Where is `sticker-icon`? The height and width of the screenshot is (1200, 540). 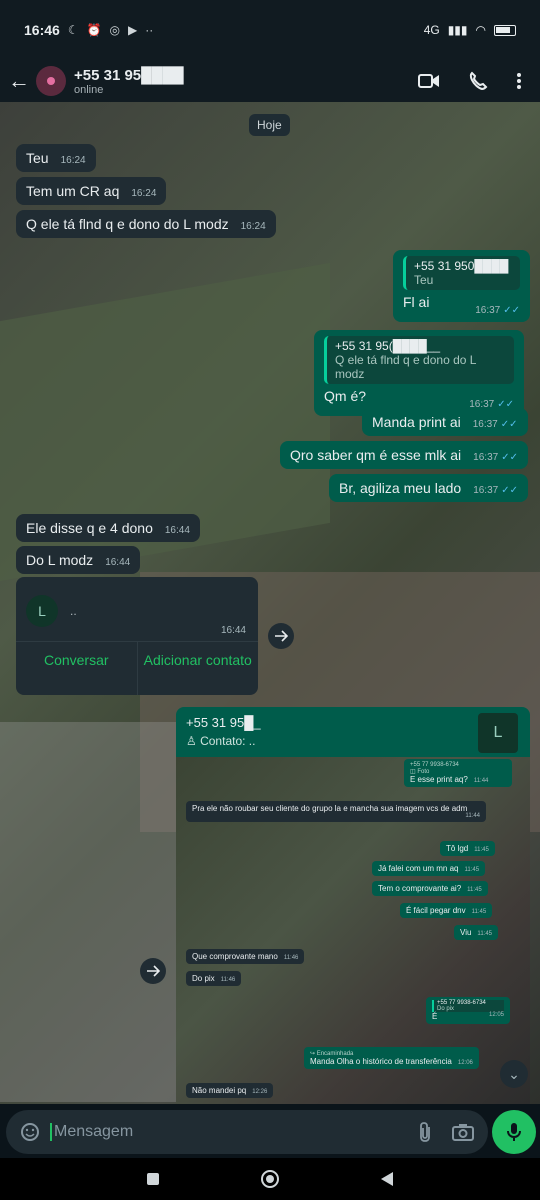
sticker-icon is located at coordinates (30, 1132).